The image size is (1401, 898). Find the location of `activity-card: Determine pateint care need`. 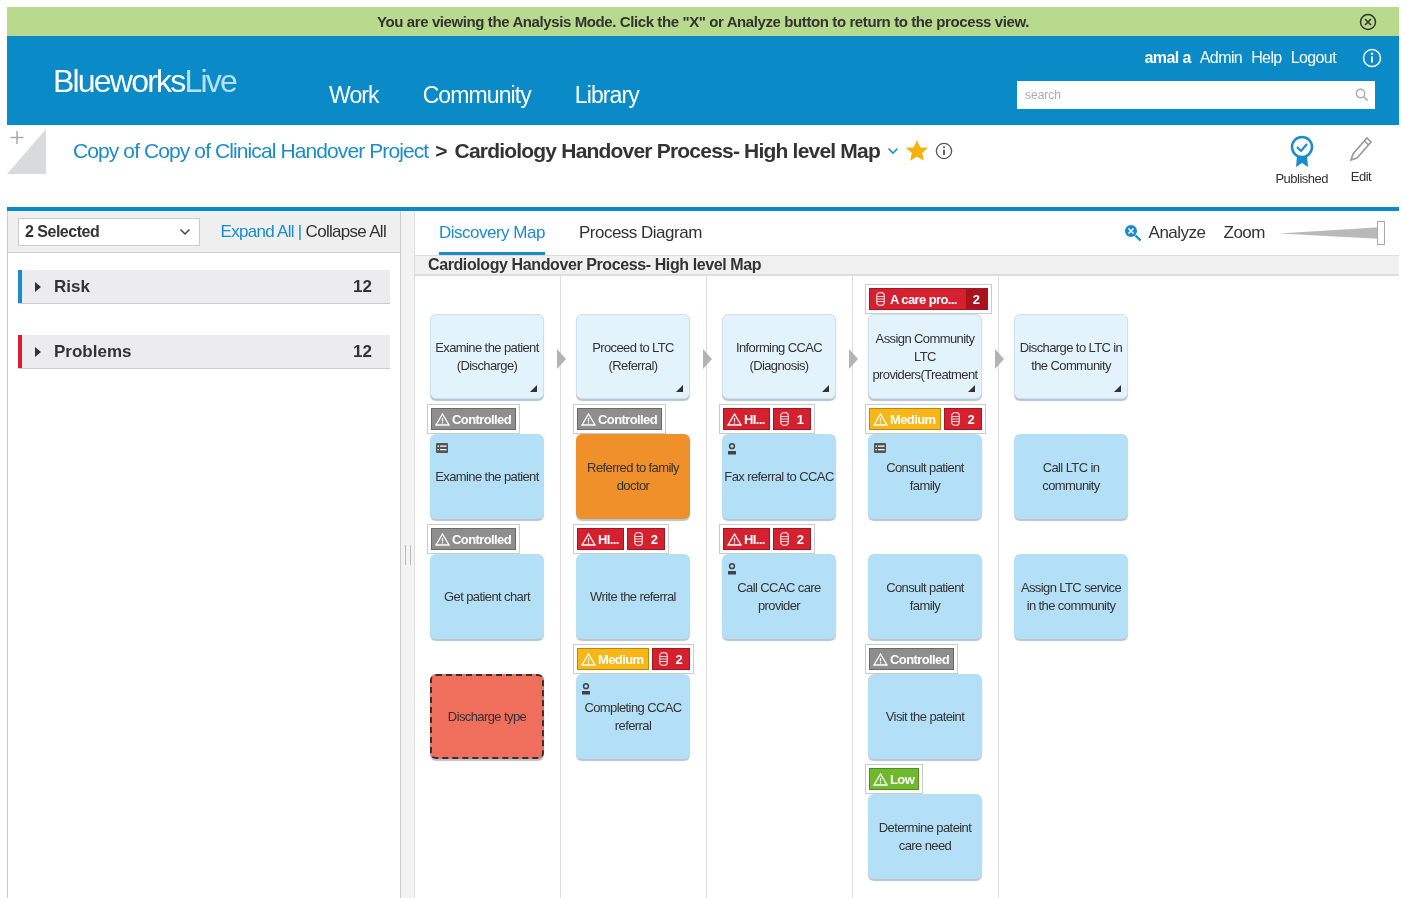

activity-card: Determine pateint care need is located at coordinates (925, 836).